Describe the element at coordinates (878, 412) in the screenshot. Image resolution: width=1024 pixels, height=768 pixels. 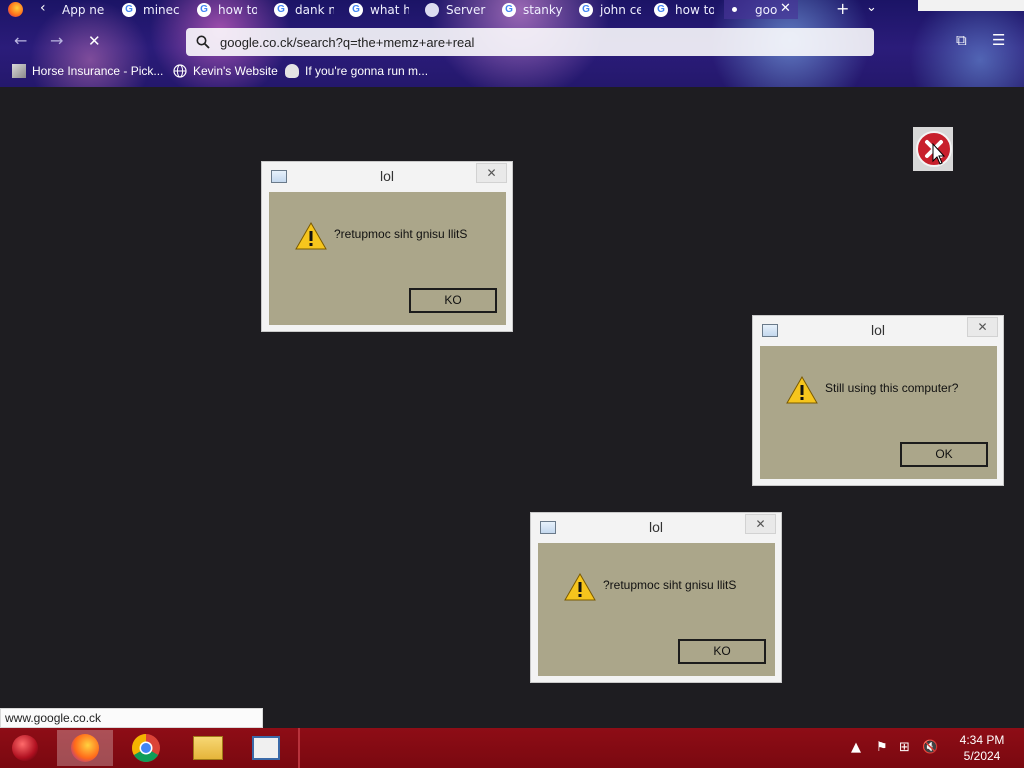
I see `dialog-body: Still using this computer? OK` at that location.